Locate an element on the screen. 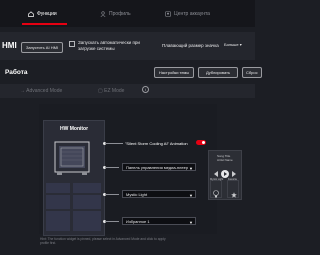  media-panel-dropdown-value: Панель управления медиа-плеером is located at coordinates (157, 167).